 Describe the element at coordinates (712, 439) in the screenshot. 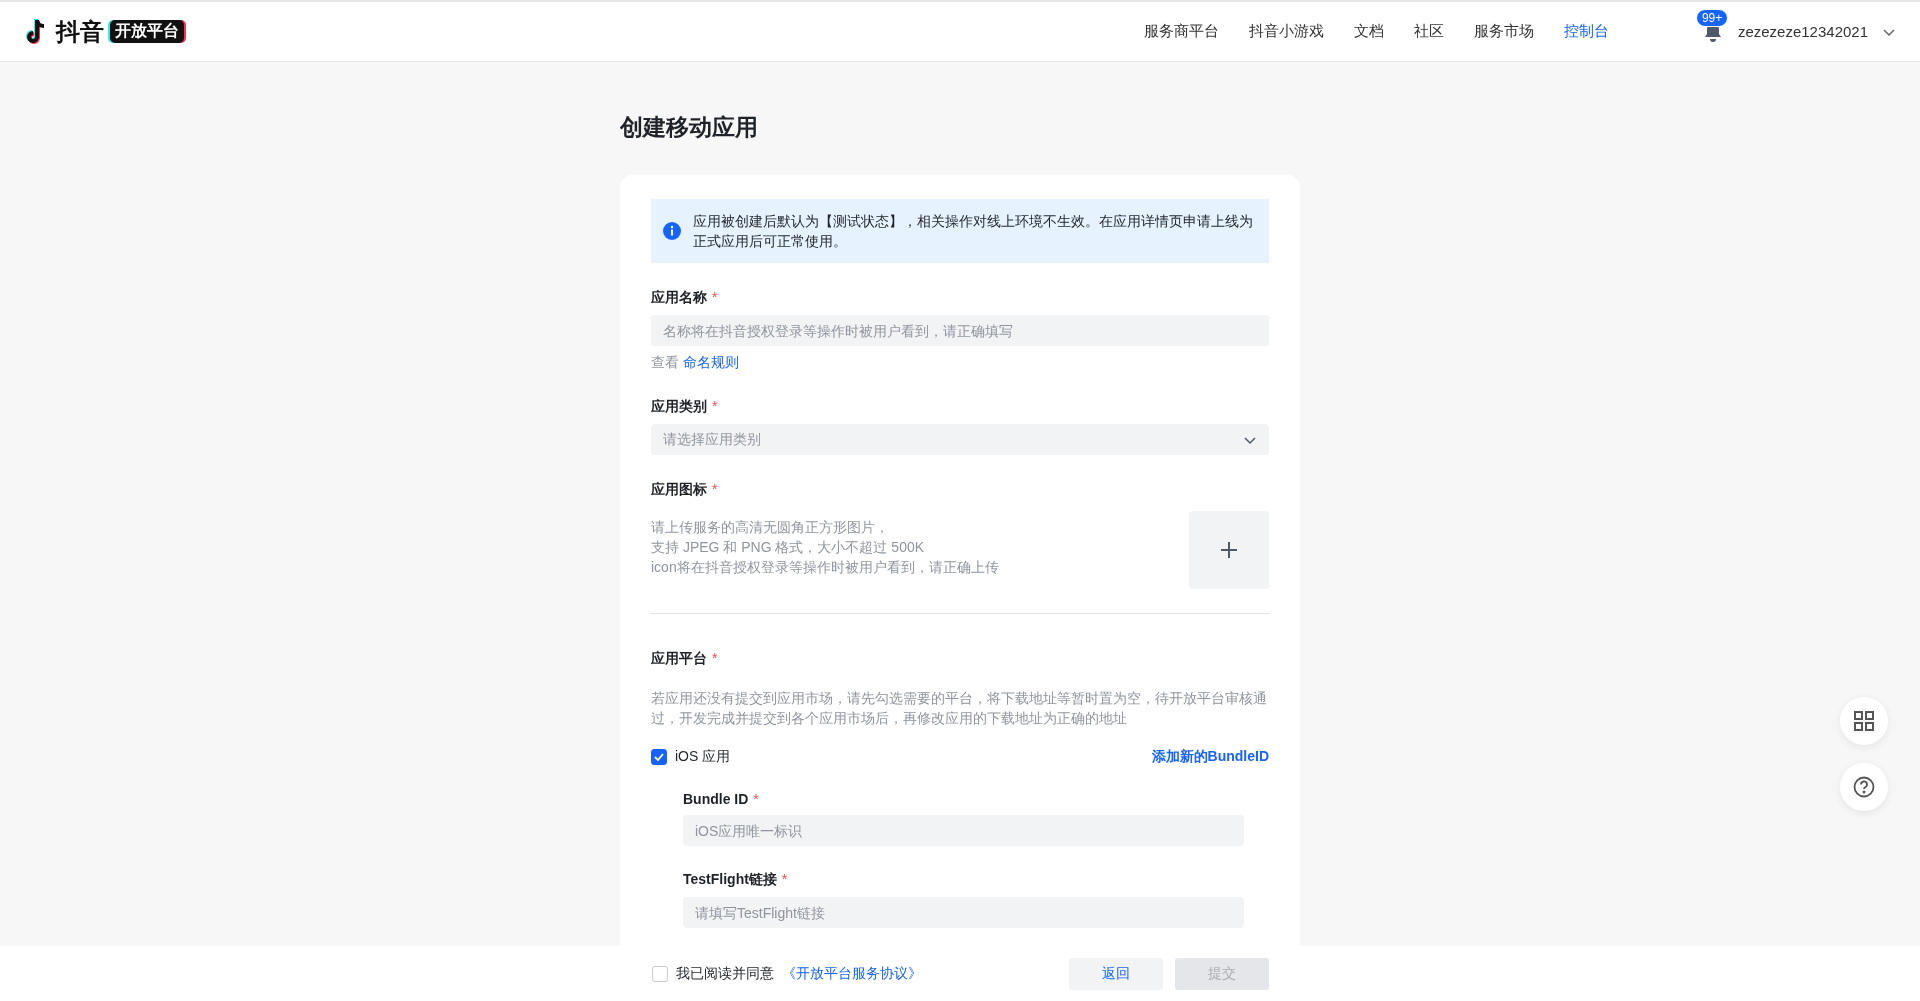

I see `select-placeholder: 请选择应用类别` at that location.